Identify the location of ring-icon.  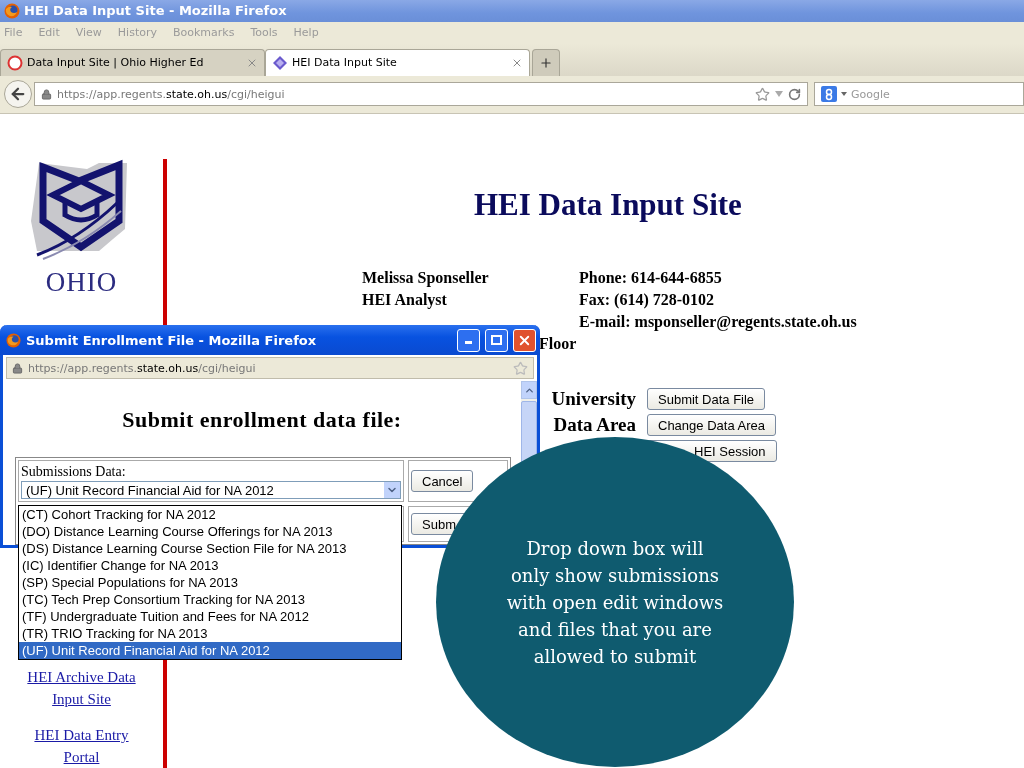
(15, 62).